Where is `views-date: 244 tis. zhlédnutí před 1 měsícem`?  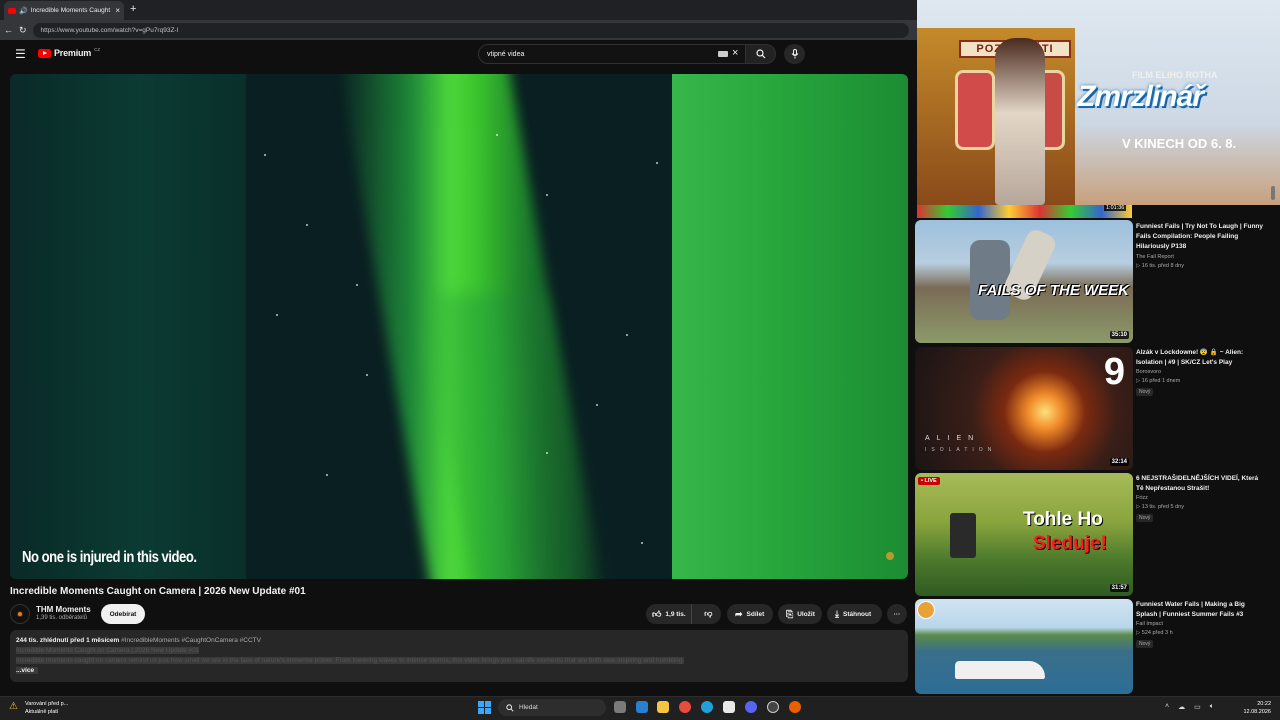
views-date: 244 tis. zhlédnutí před 1 měsícem is located at coordinates (68, 640).